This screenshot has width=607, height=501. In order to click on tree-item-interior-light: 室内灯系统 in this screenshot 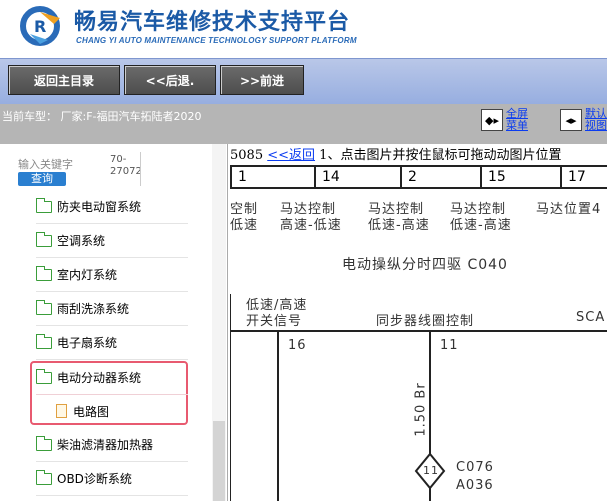, I will do `click(112, 275)`.